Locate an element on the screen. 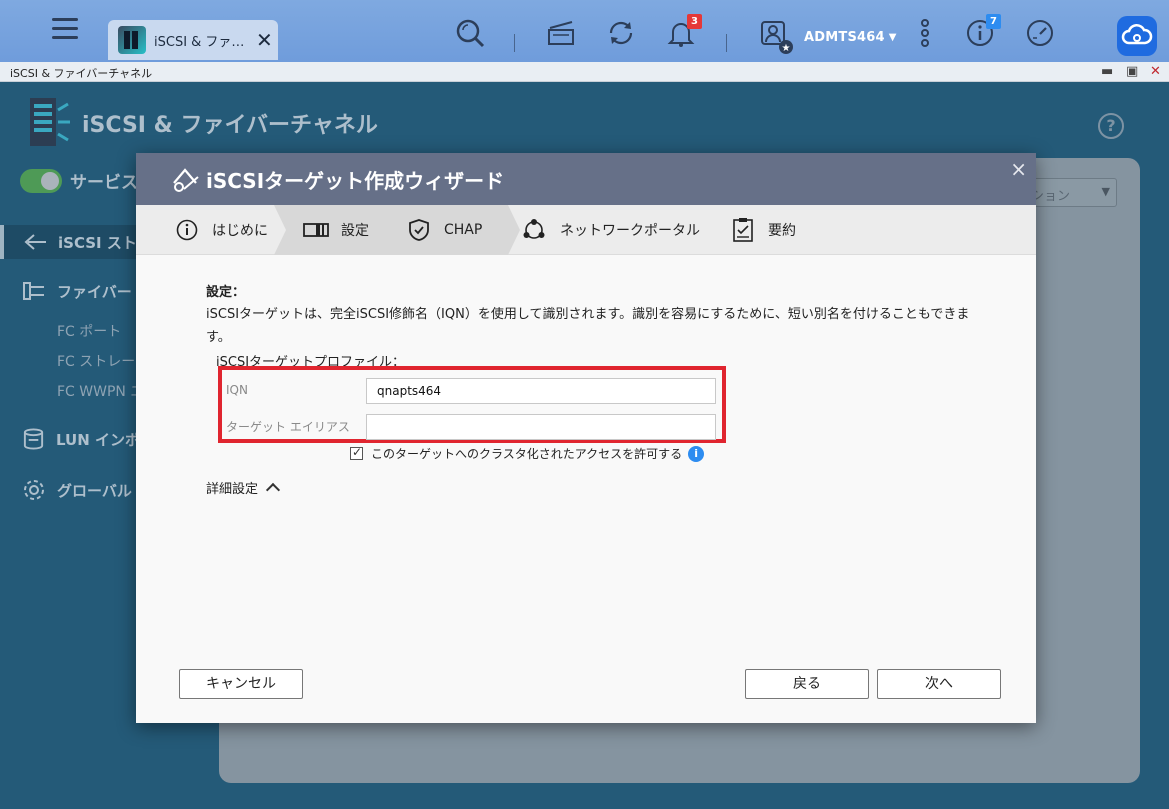  media-icon is located at coordinates (561, 33).